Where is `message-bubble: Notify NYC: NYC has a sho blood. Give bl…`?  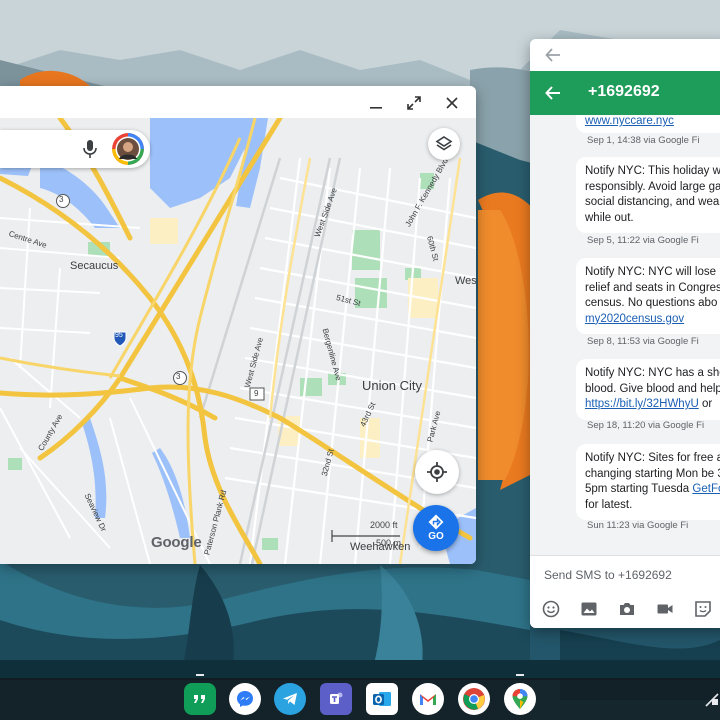 message-bubble: Notify NYC: NYC has a sho blood. Give bl… is located at coordinates (648, 389).